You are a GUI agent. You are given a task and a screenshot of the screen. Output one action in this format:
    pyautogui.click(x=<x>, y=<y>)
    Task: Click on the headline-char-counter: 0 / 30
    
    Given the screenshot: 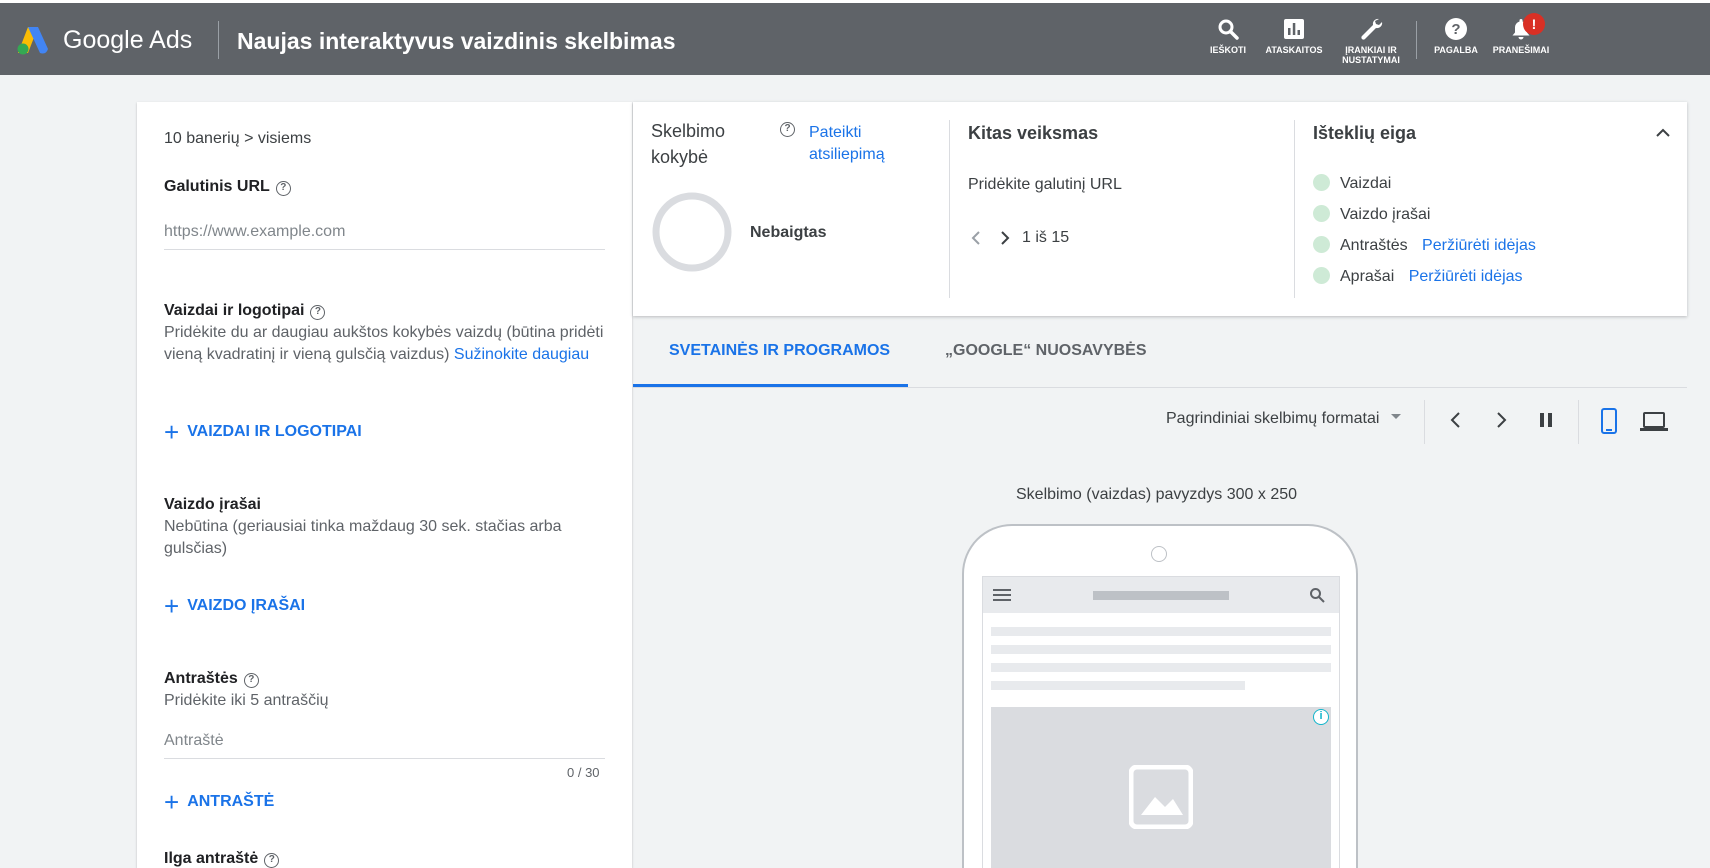 What is the action you would take?
    pyautogui.click(x=583, y=772)
    